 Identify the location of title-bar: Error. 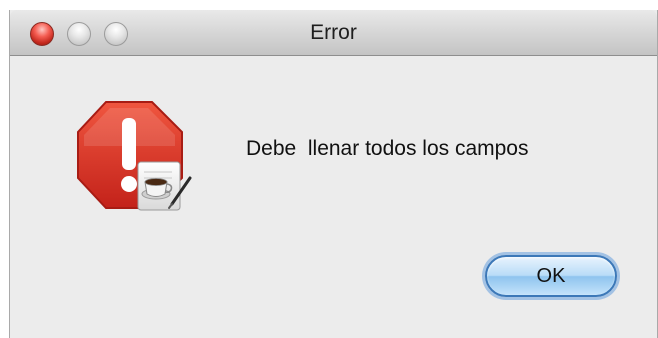
(333, 33).